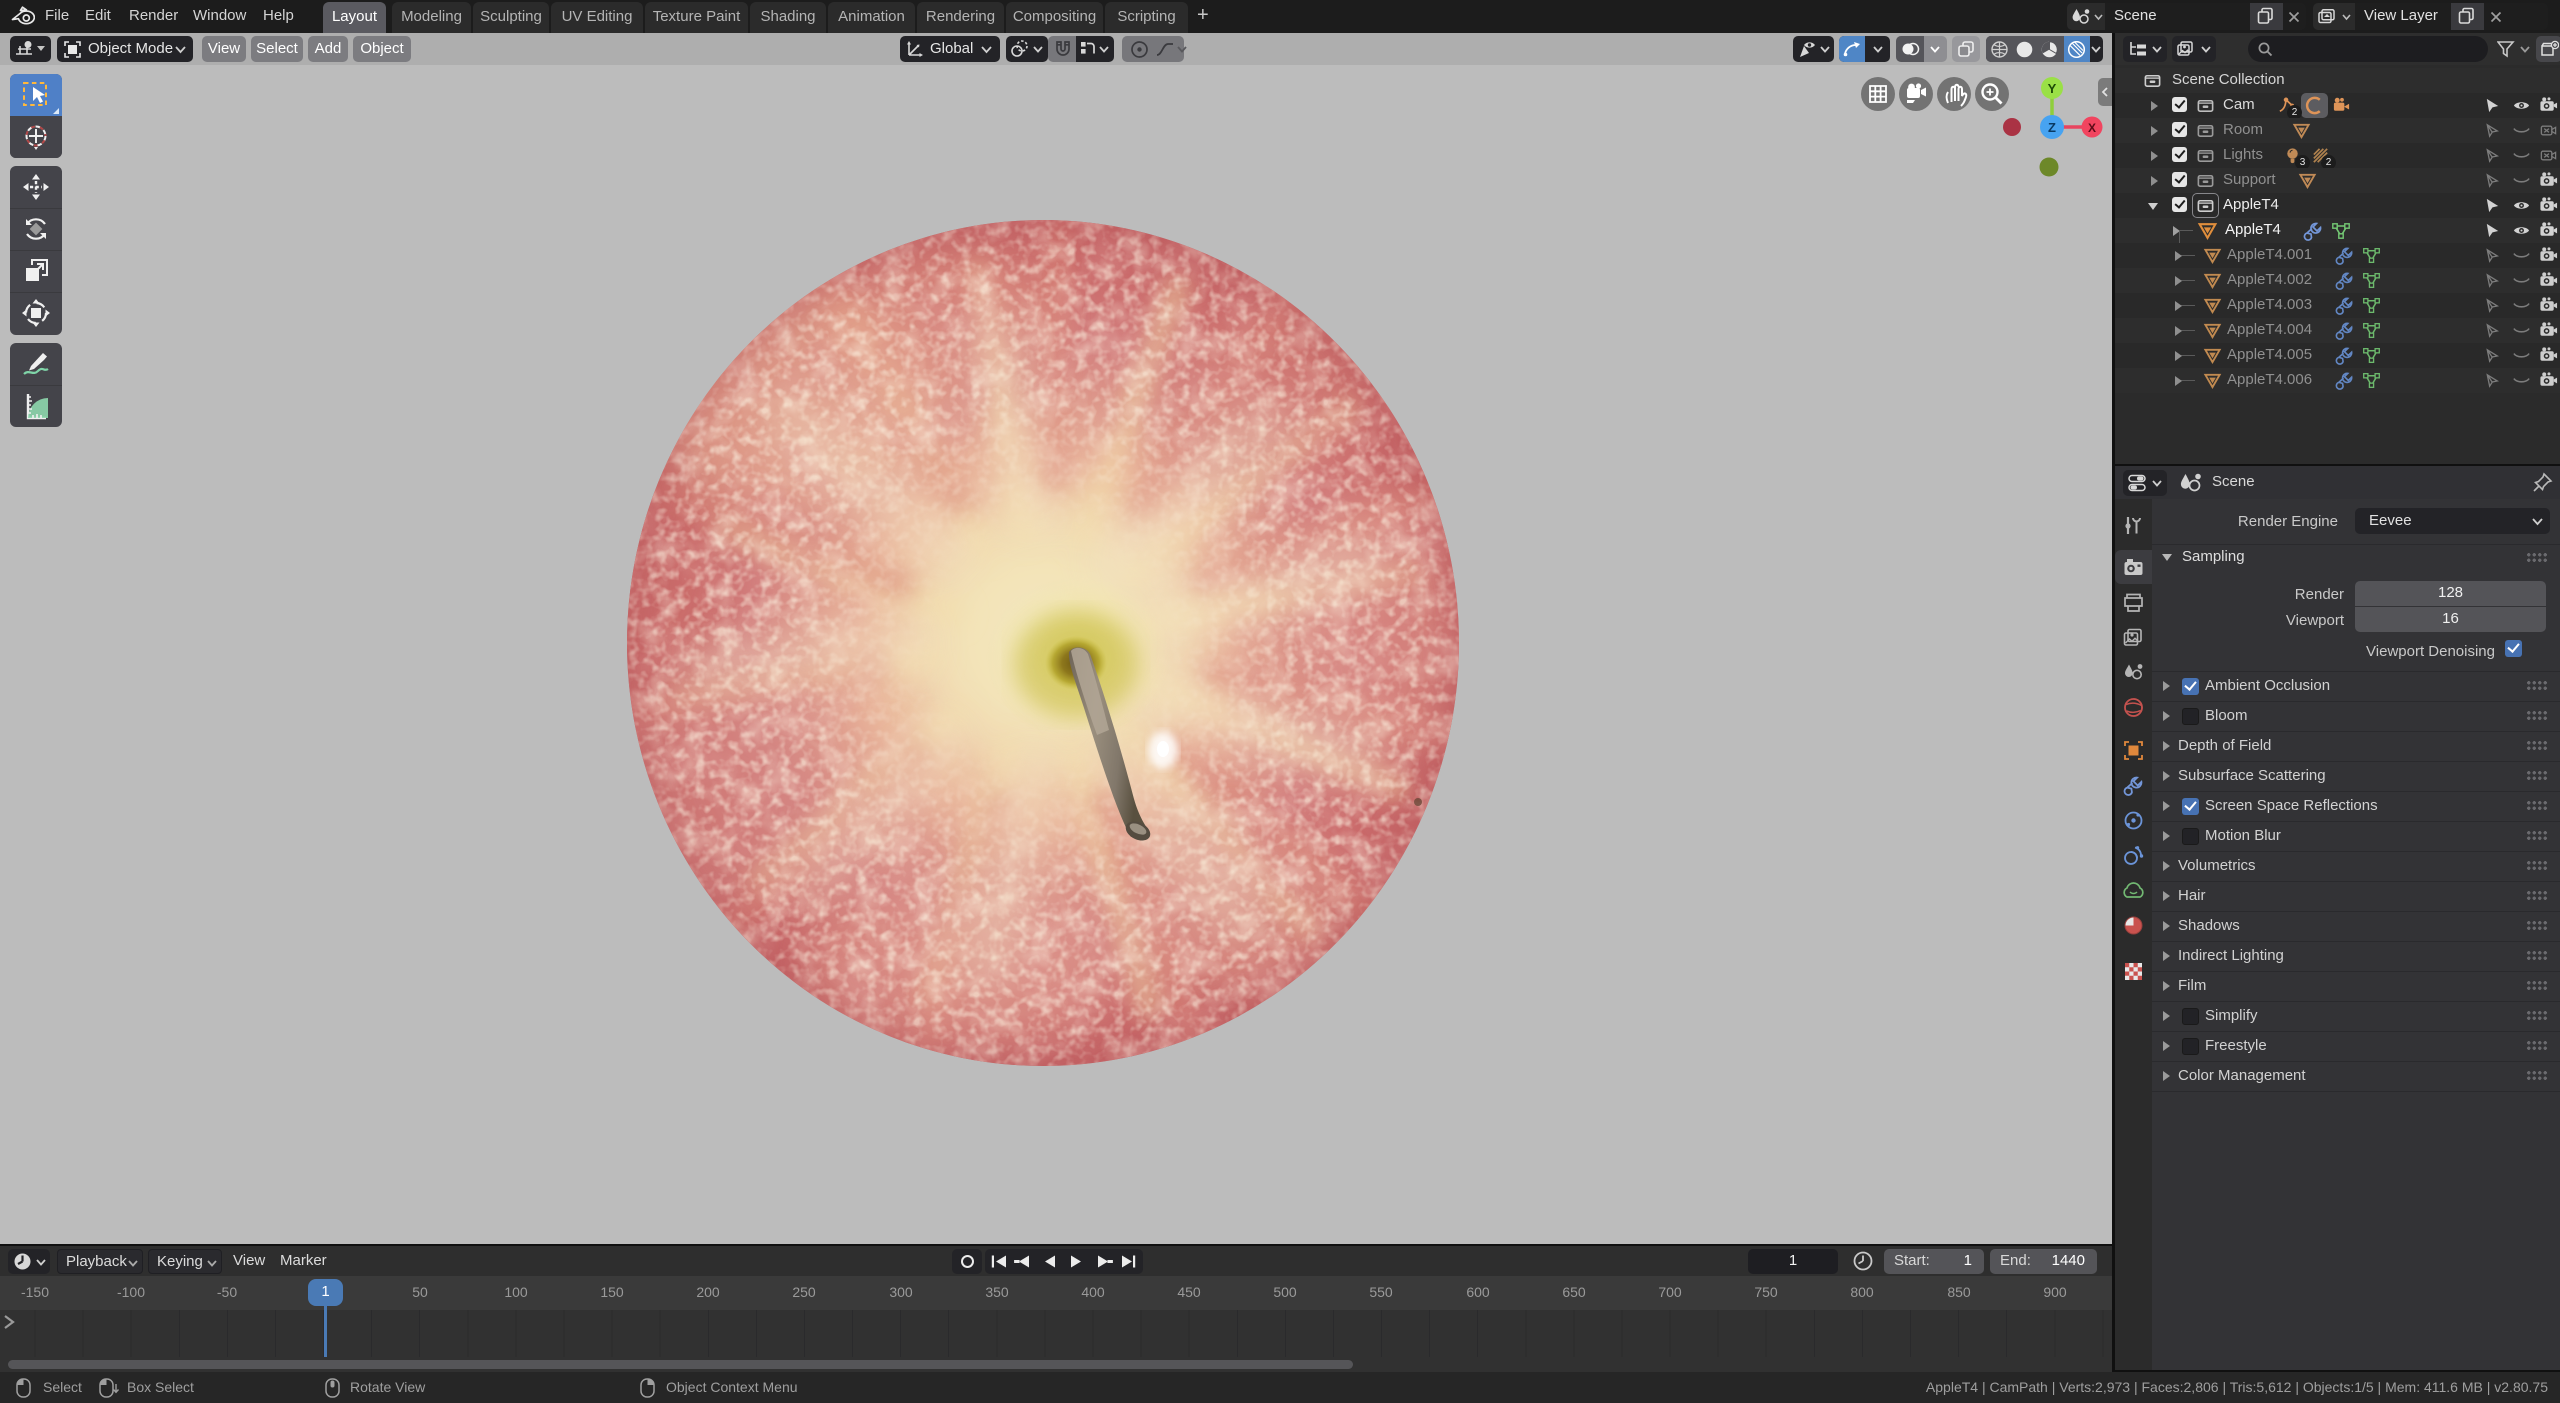  What do you see at coordinates (2052, 88) in the screenshot?
I see `svg-text: Y` at bounding box center [2052, 88].